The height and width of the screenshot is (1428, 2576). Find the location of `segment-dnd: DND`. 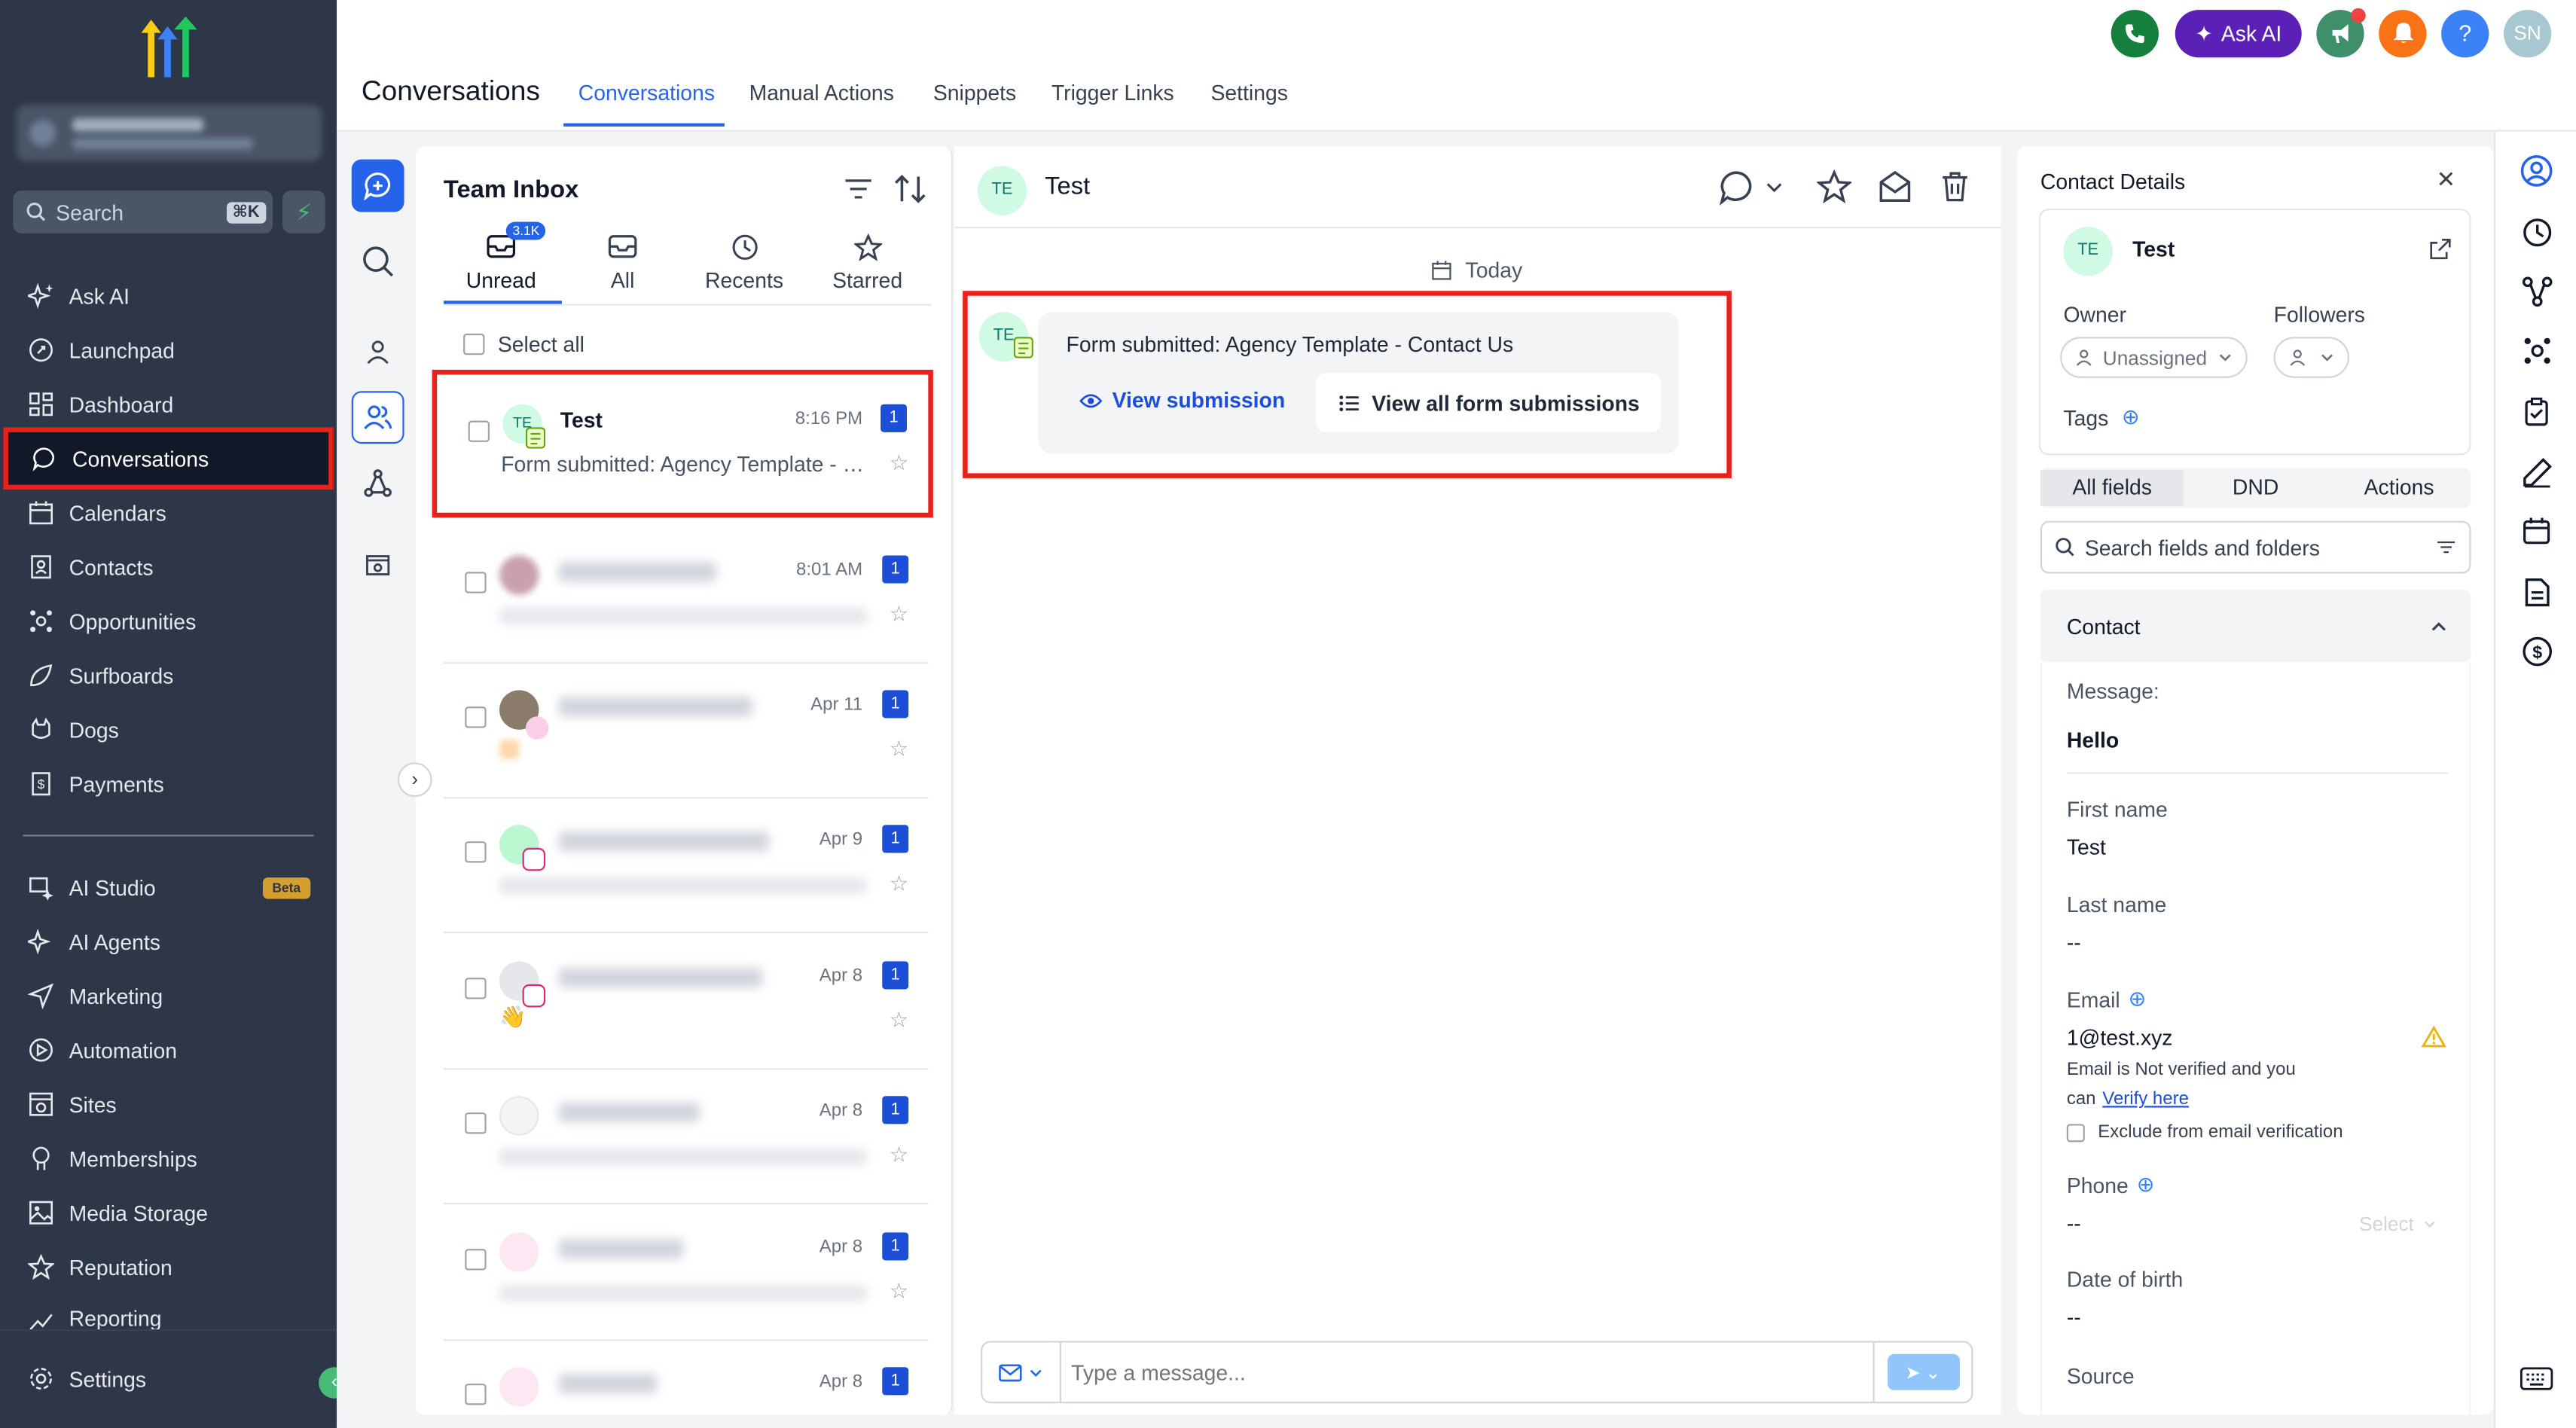

segment-dnd: DND is located at coordinates (2255, 488).